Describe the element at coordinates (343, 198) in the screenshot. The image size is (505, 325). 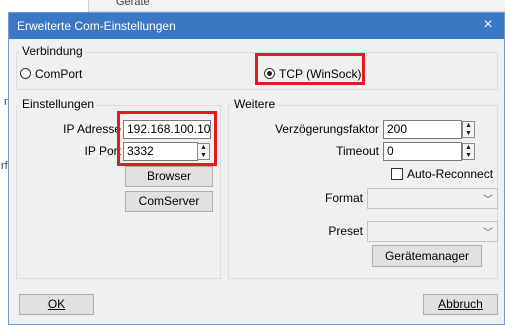
I see `format-label: Format` at that location.